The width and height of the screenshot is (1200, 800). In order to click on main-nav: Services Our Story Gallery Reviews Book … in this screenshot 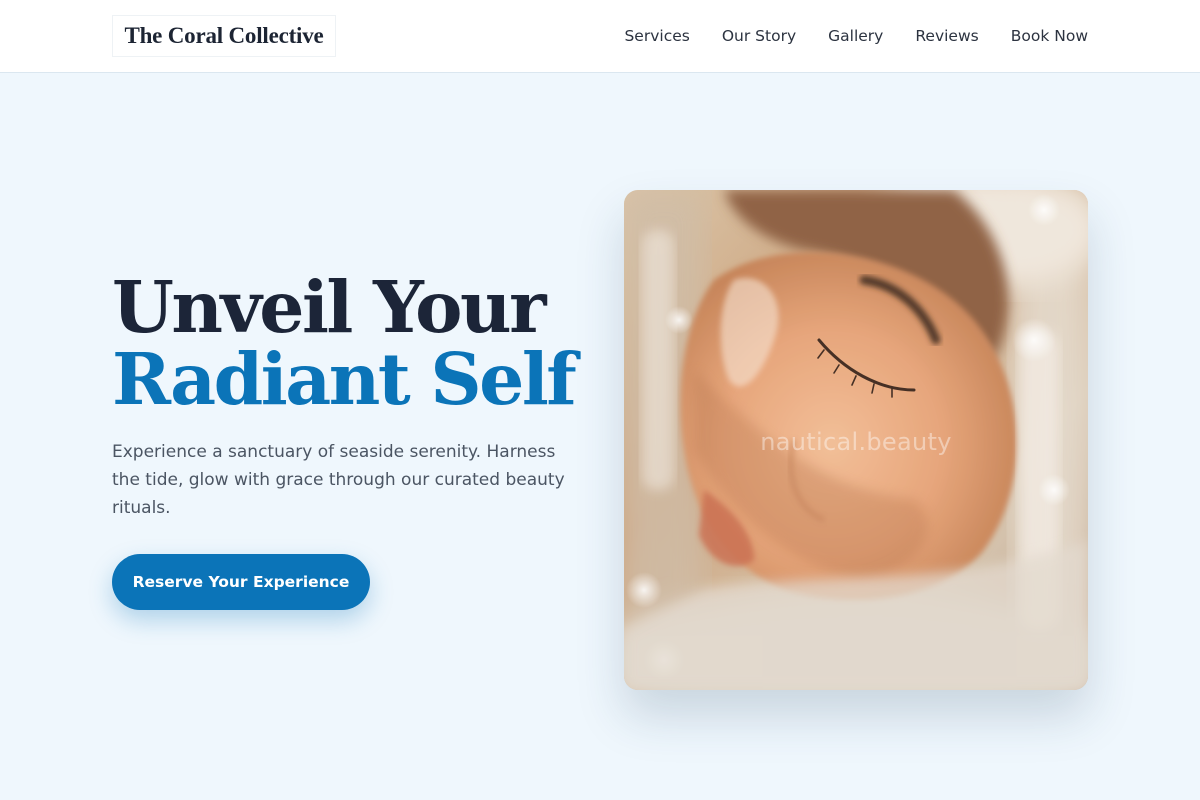, I will do `click(856, 36)`.